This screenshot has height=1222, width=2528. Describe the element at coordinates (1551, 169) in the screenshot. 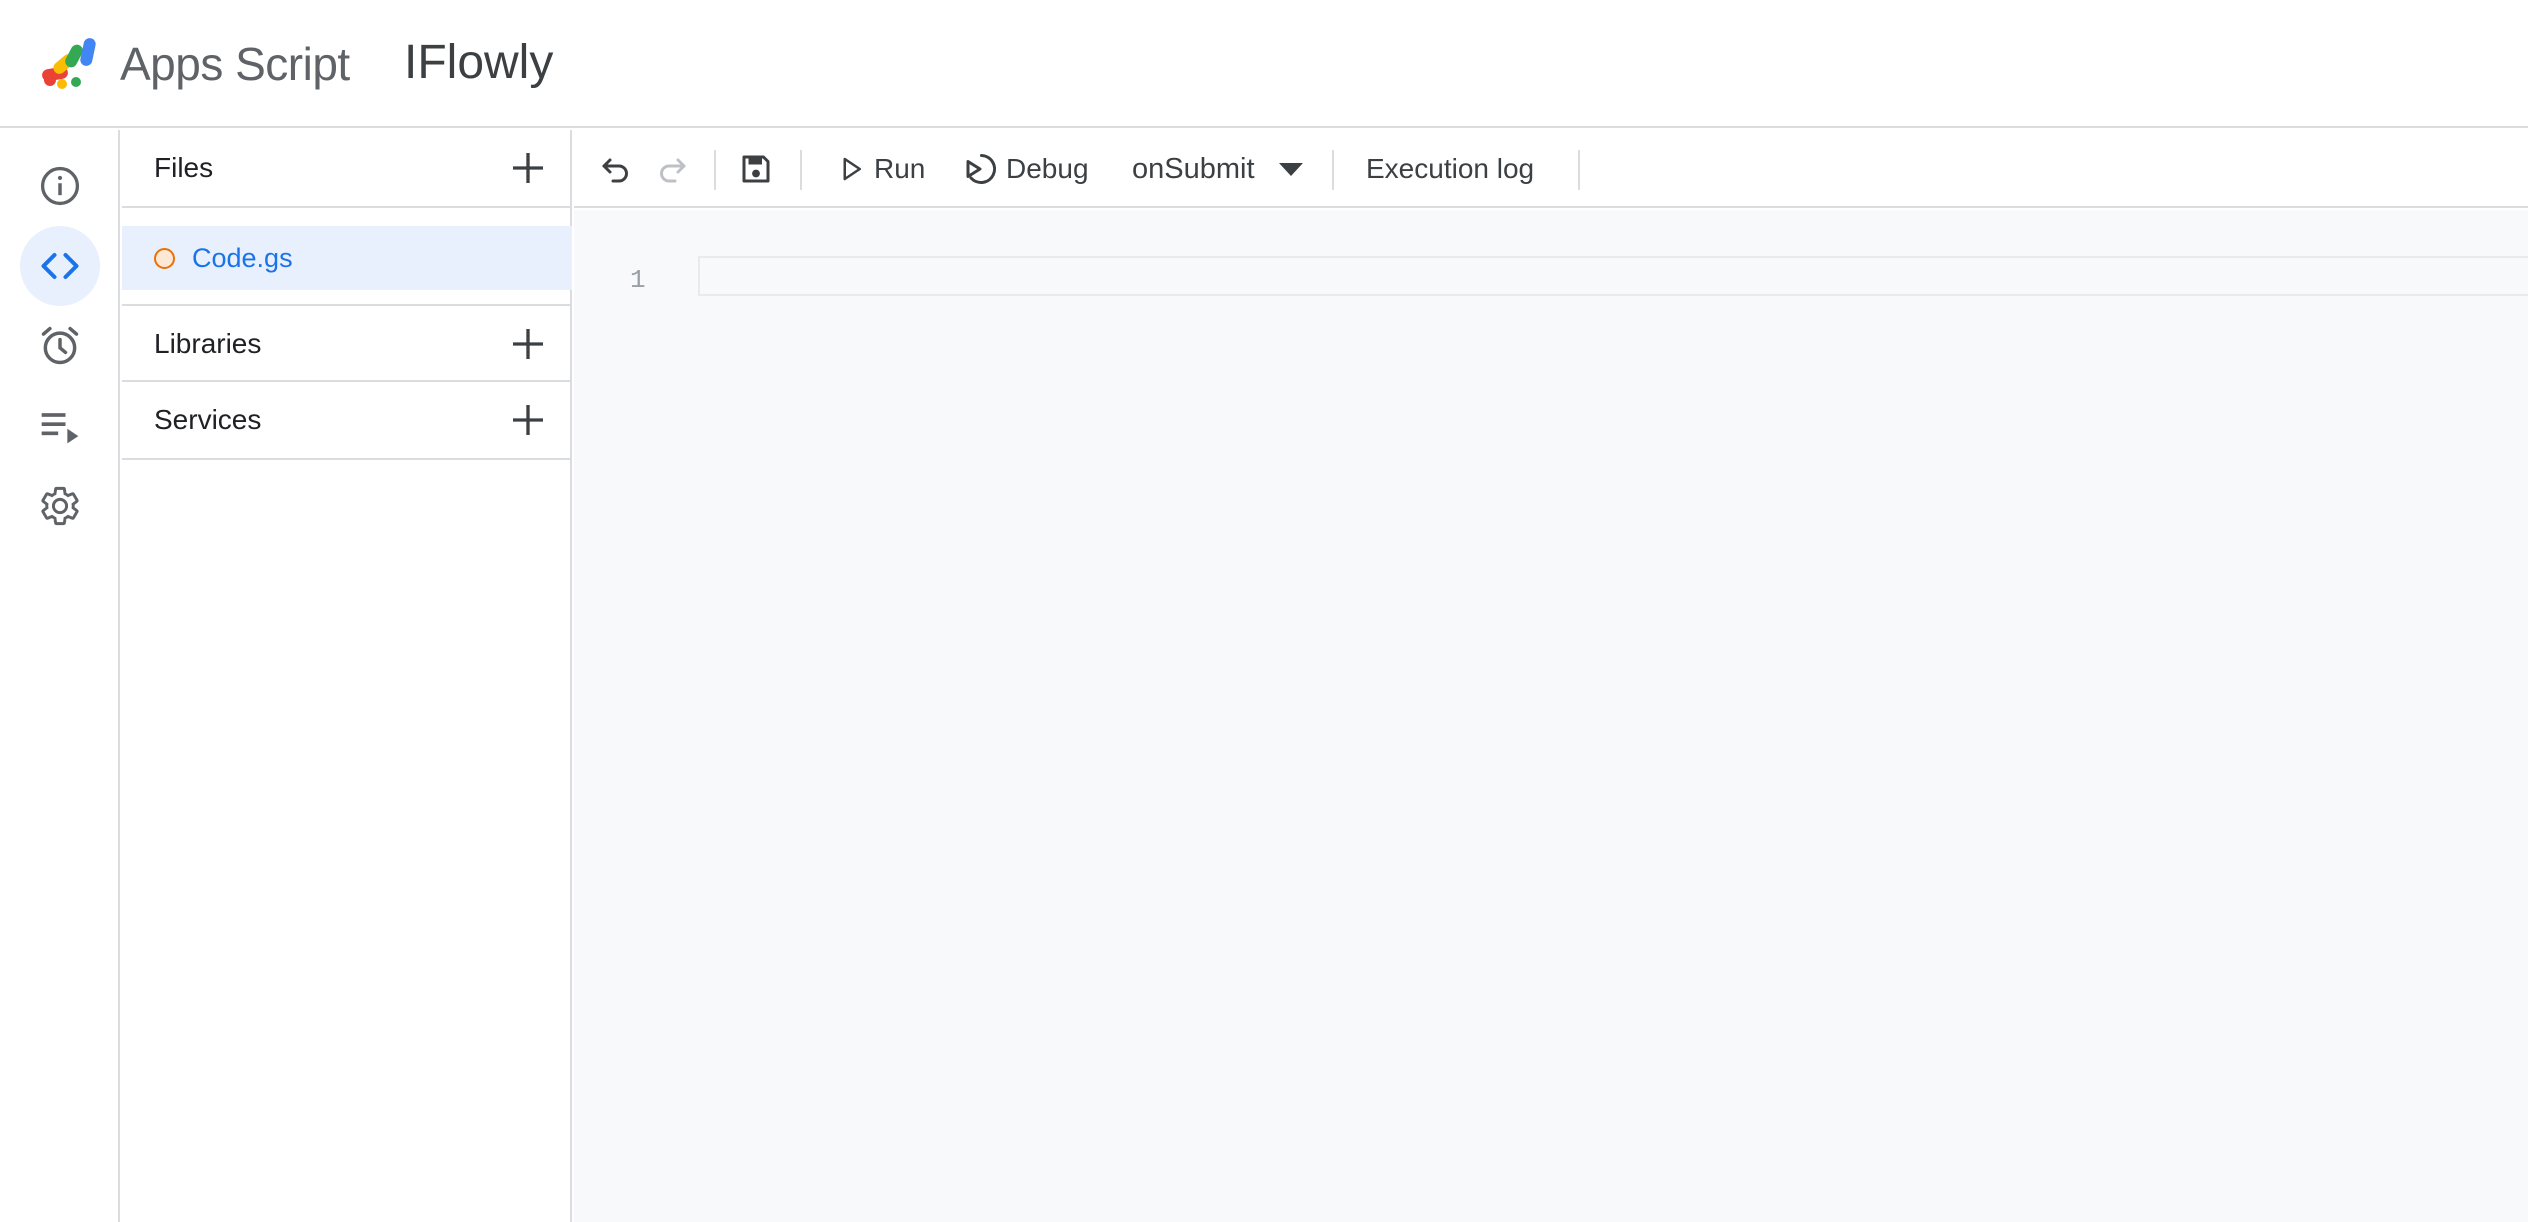

I see `editor-toolbar: Run Debug onSubmit Execution log` at that location.